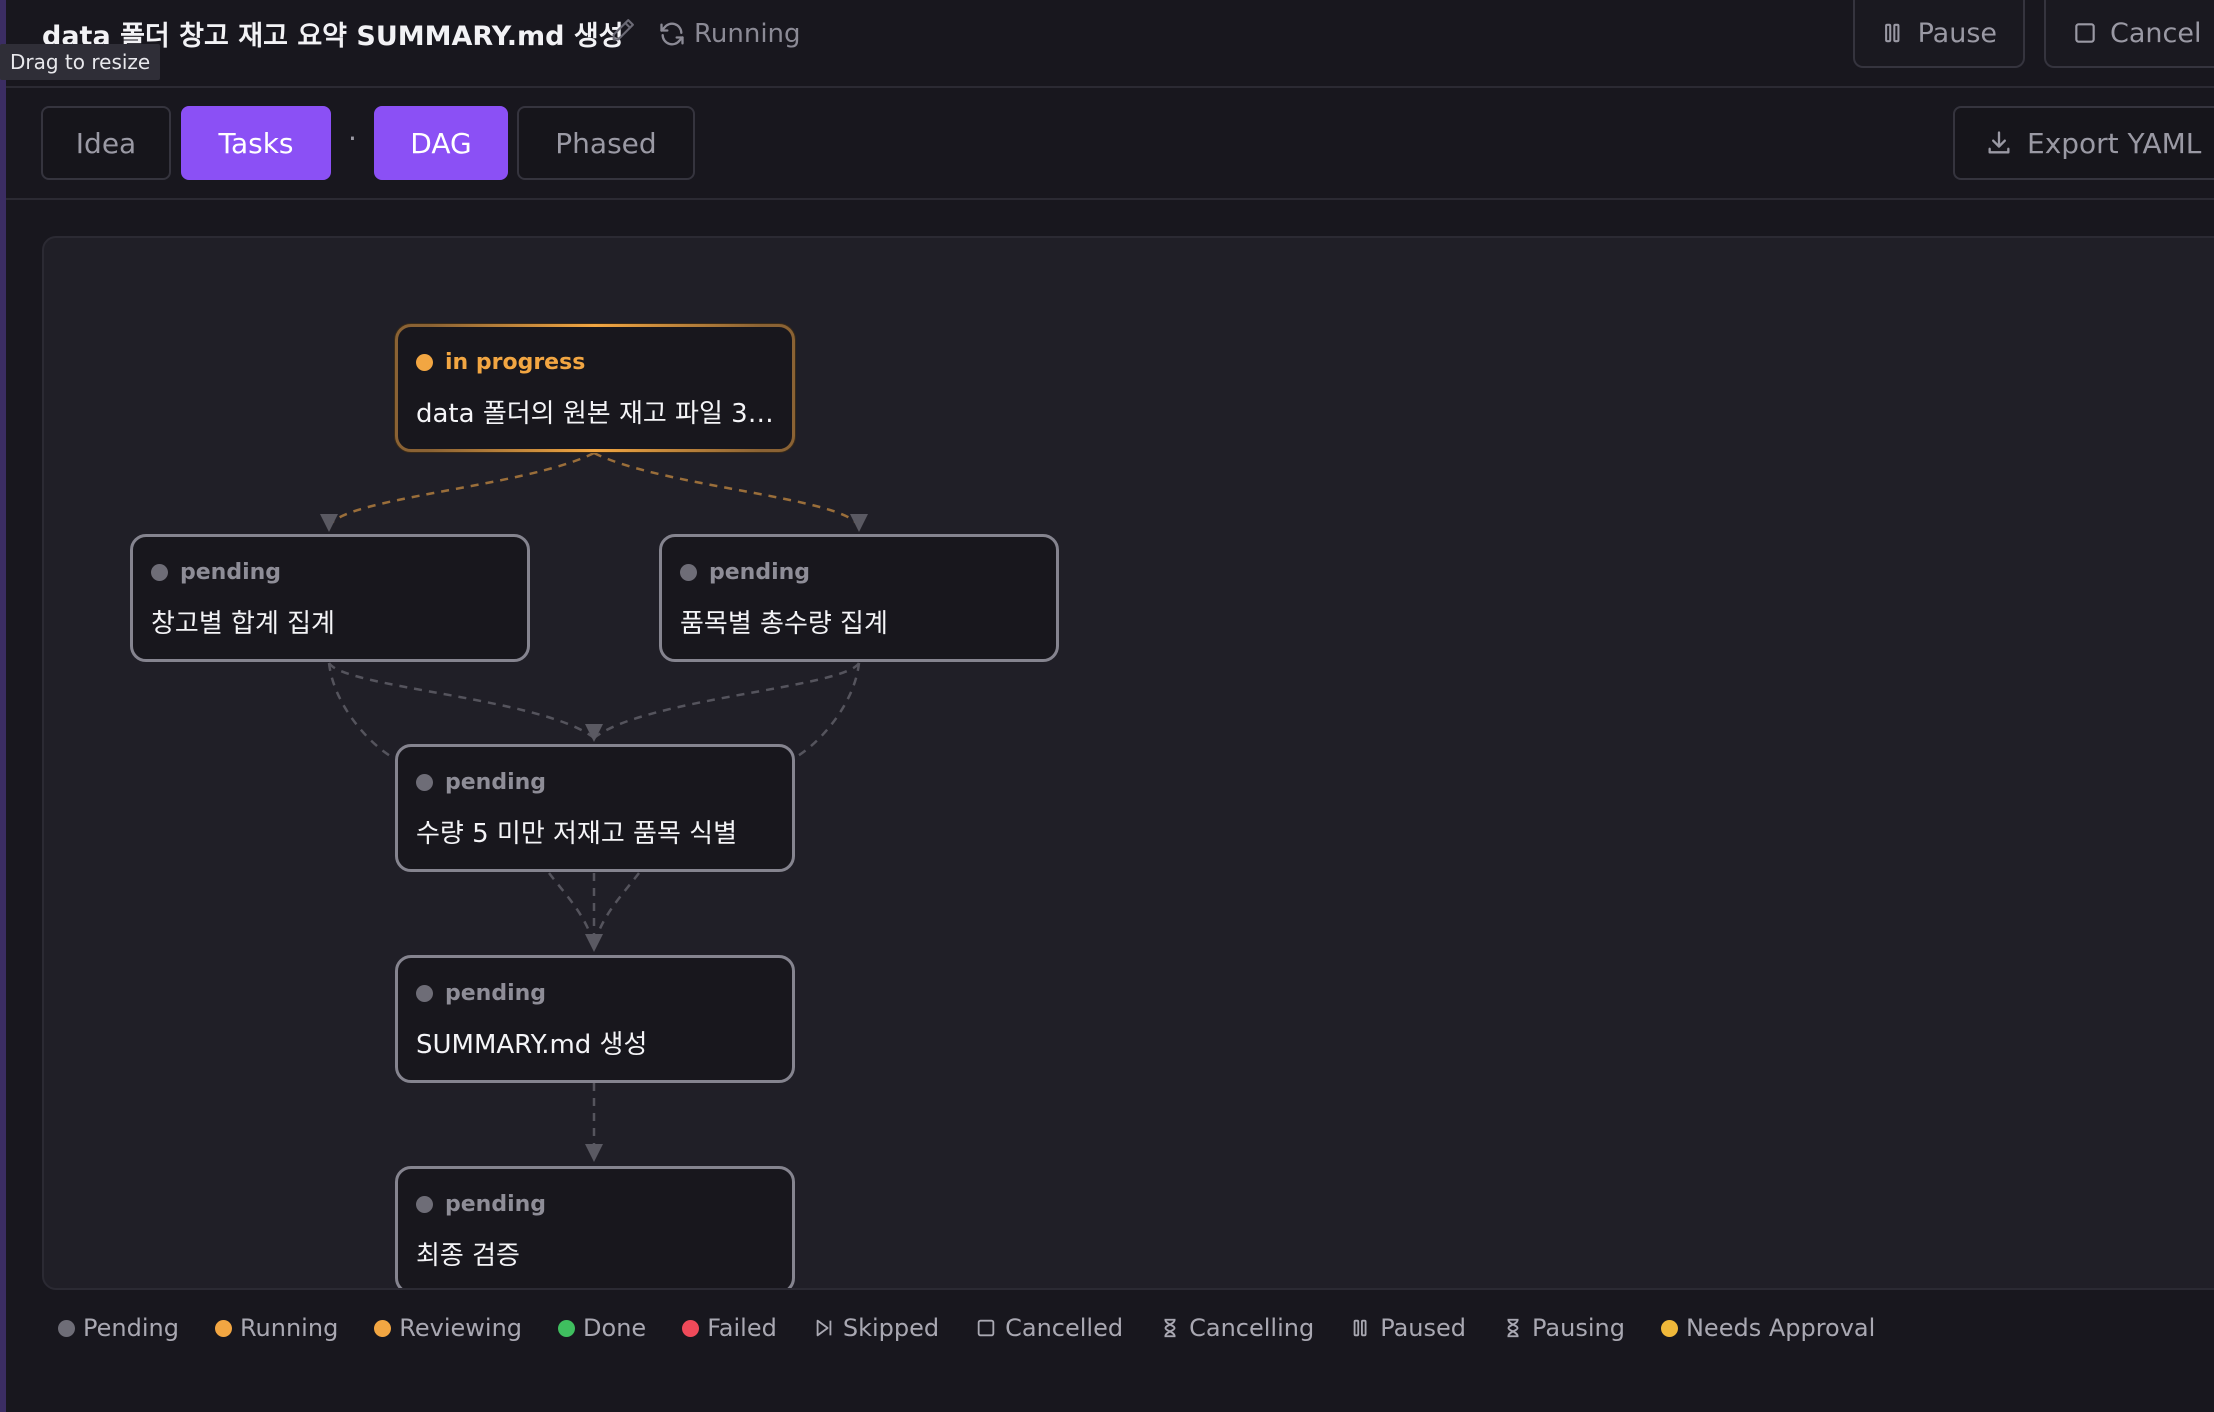 The image size is (2214, 1412). What do you see at coordinates (606, 143) in the screenshot?
I see `tab-phased: Phased` at bounding box center [606, 143].